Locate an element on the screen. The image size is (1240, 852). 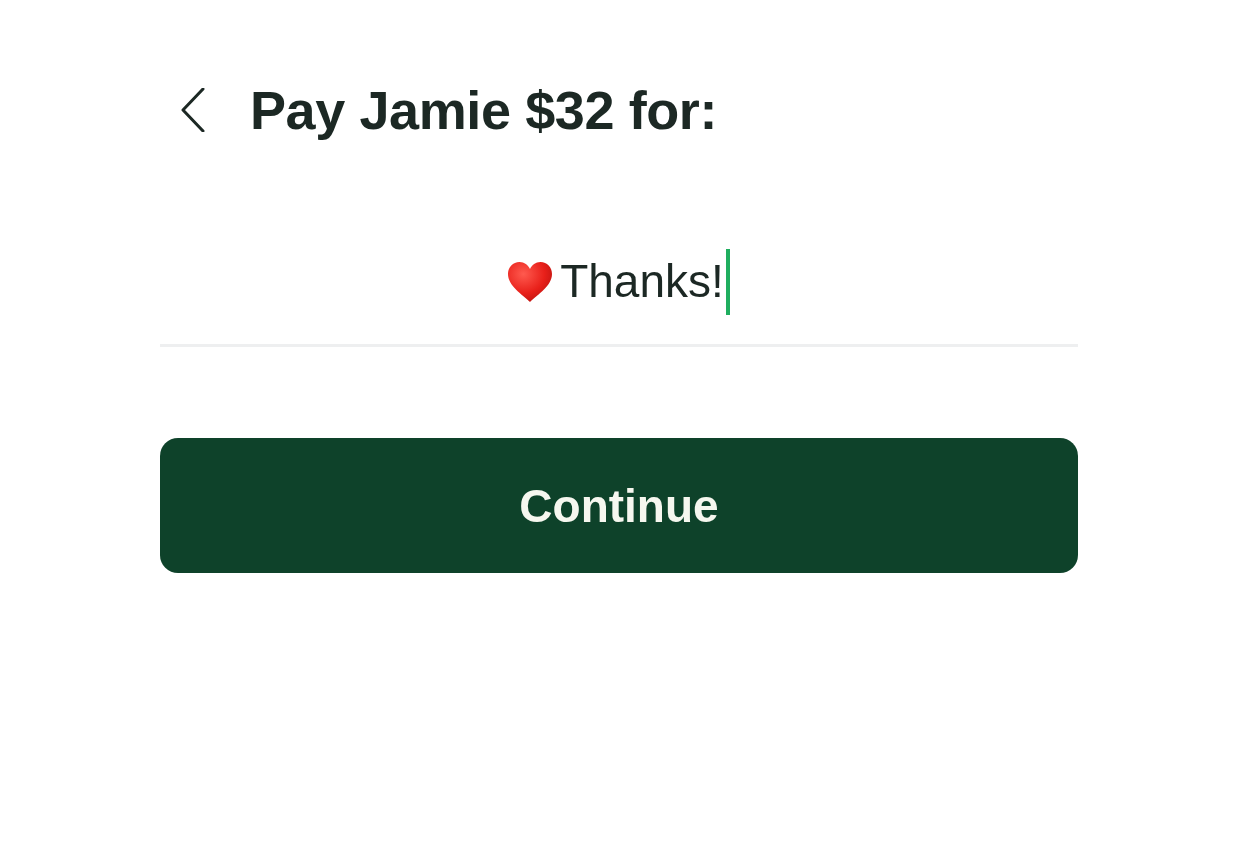
back-button is located at coordinates (193, 110).